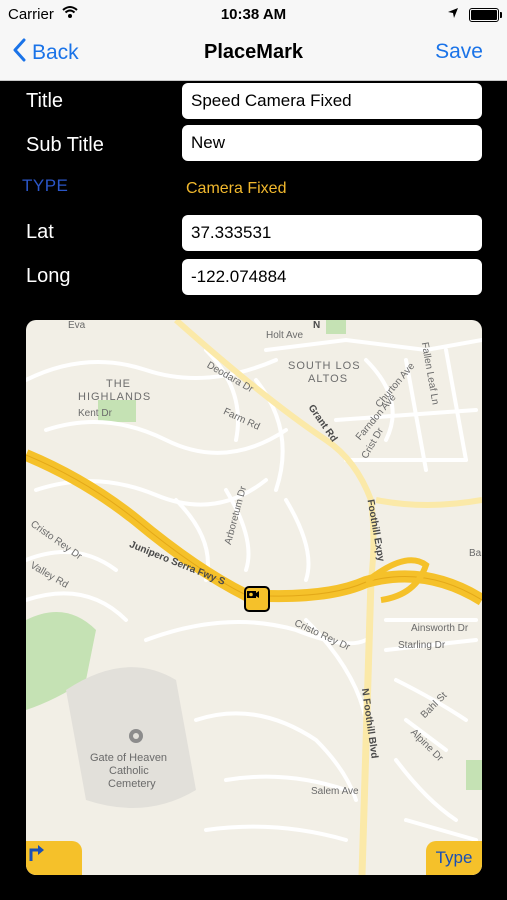  I want to click on status-time: 10:38 AM, so click(253, 14).